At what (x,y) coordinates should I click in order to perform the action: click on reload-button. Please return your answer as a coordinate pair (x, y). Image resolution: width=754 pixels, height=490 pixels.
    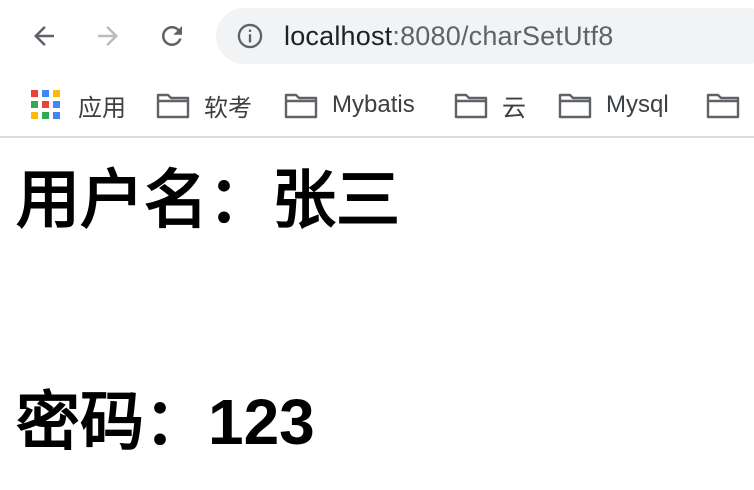
    Looking at the image, I should click on (172, 36).